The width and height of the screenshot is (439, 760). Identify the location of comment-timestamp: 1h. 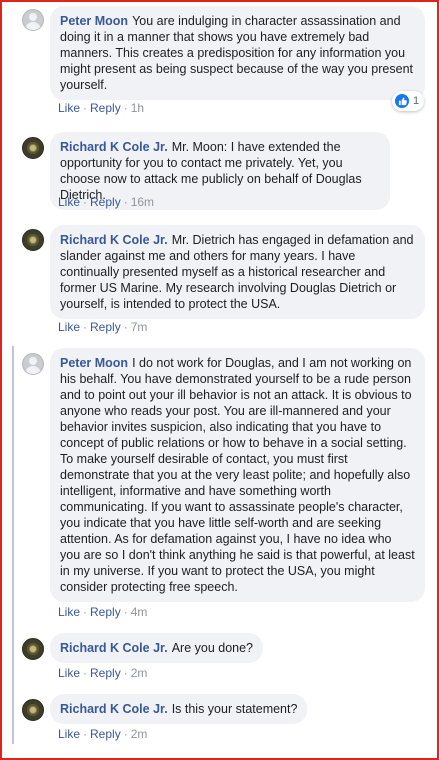
(137, 108).